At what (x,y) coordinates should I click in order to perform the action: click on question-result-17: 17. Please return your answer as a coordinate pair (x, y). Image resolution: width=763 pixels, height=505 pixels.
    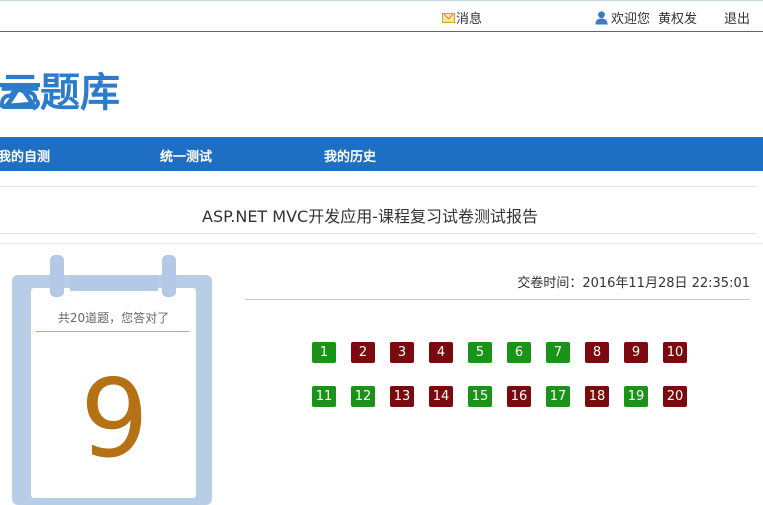
    Looking at the image, I should click on (558, 396).